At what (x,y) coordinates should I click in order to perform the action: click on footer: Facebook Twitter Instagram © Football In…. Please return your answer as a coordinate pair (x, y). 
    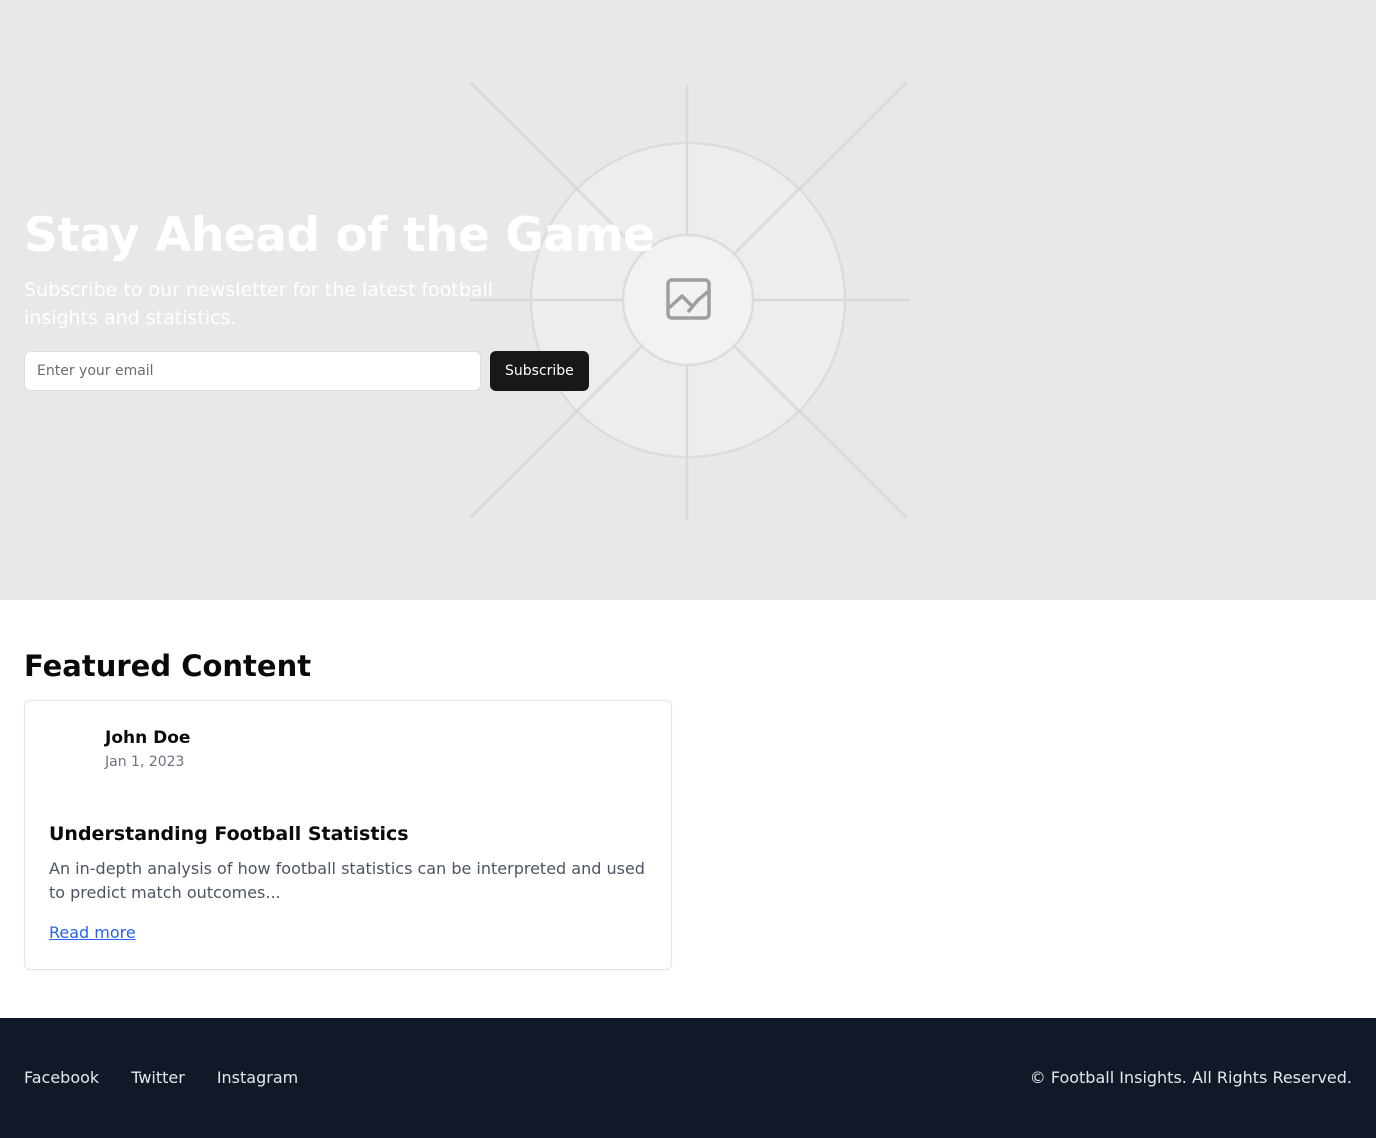
    Looking at the image, I should click on (688, 1078).